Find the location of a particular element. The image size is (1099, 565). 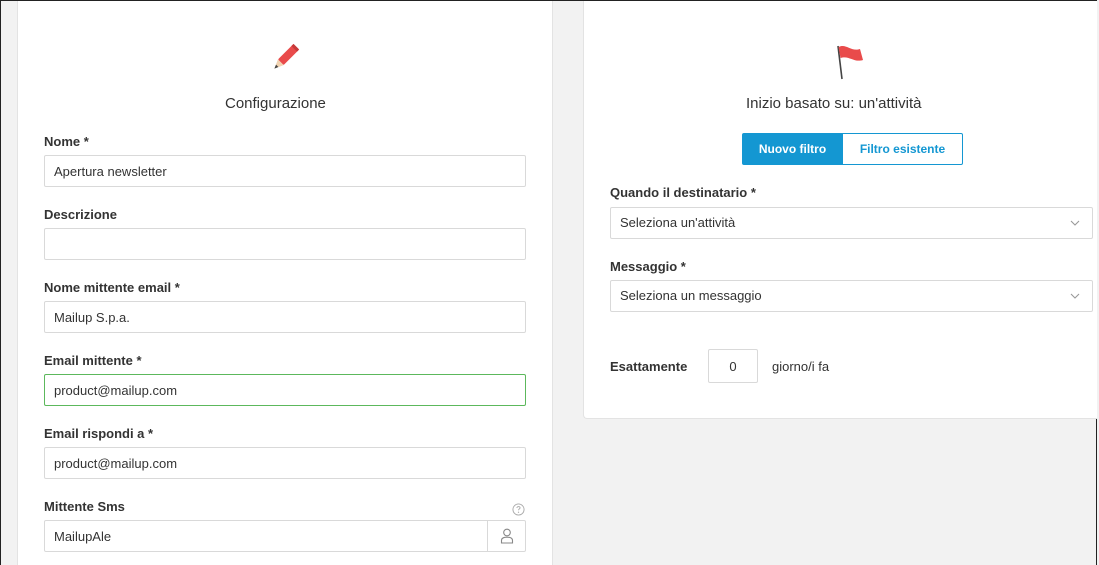

addon-divider is located at coordinates (487, 536).